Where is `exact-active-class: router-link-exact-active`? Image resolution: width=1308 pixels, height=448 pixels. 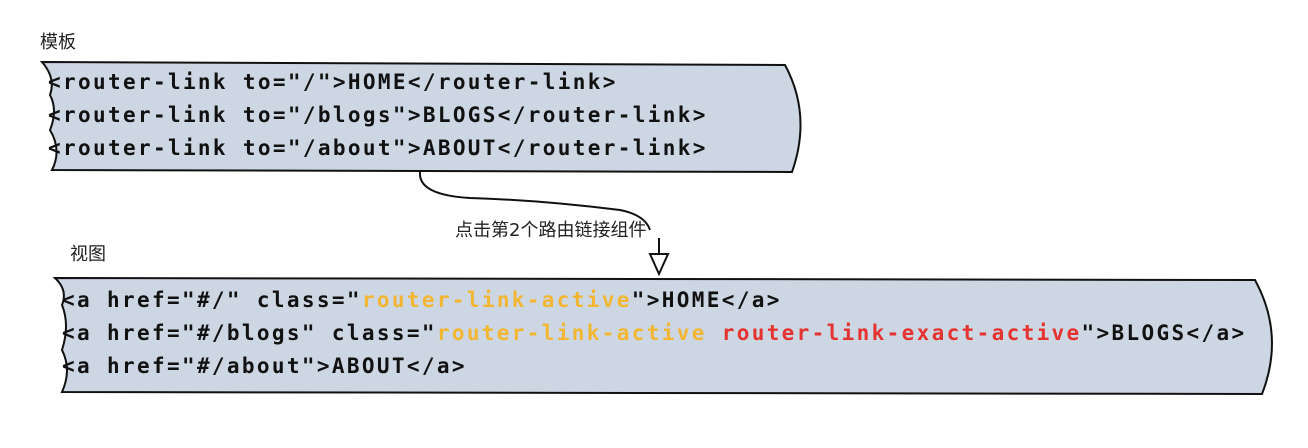
exact-active-class: router-link-exact-active is located at coordinates (894, 333).